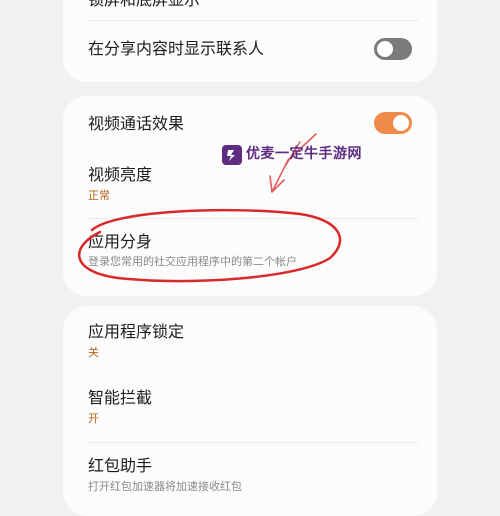 Image resolution: width=500 pixels, height=516 pixels. I want to click on red-packet-description: 打开红包加速器将加速接收红包, so click(165, 486).